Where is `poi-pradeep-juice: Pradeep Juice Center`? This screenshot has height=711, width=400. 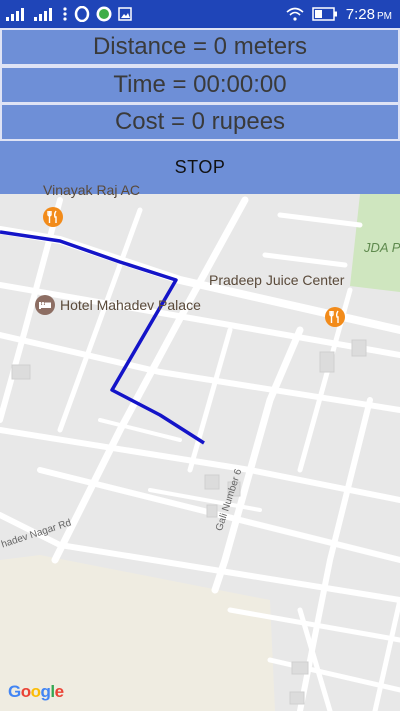 poi-pradeep-juice: Pradeep Juice Center is located at coordinates (276, 280).